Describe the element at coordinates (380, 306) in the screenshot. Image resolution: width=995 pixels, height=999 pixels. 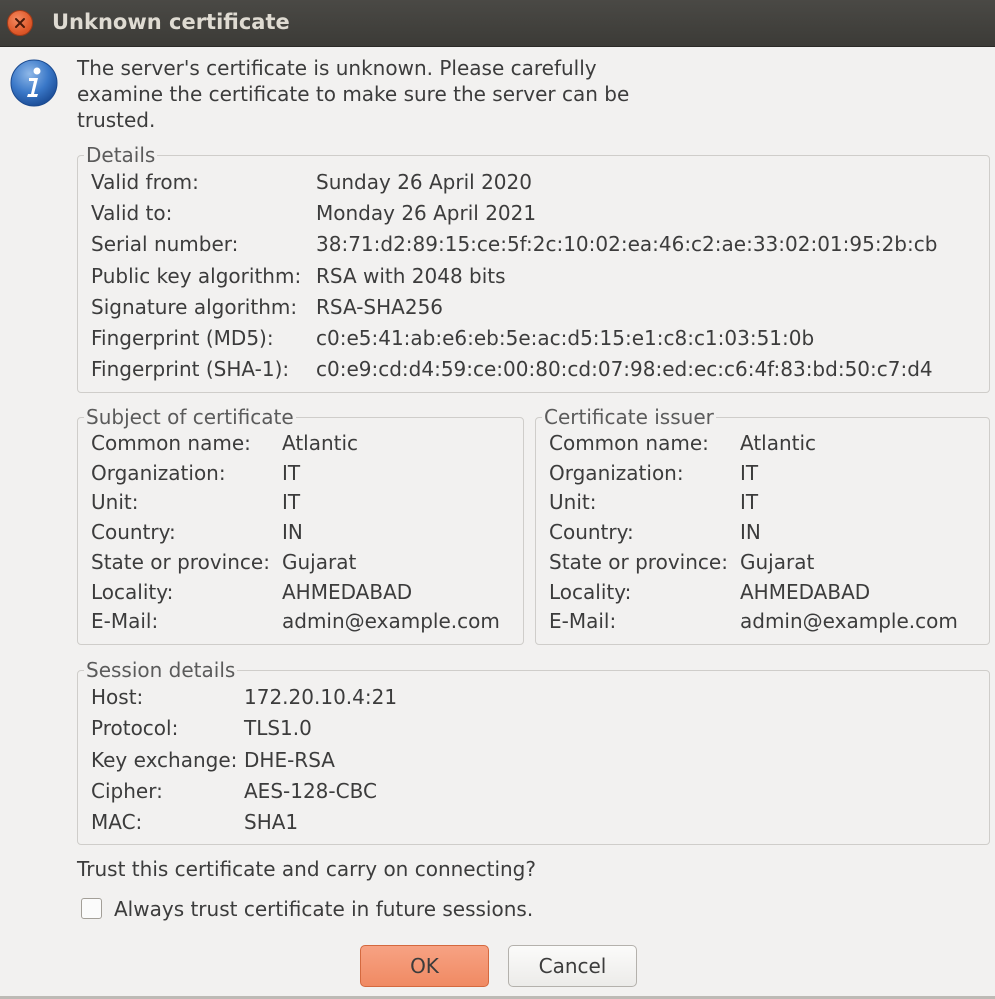
I see `field-value: RSA-SHA256` at that location.